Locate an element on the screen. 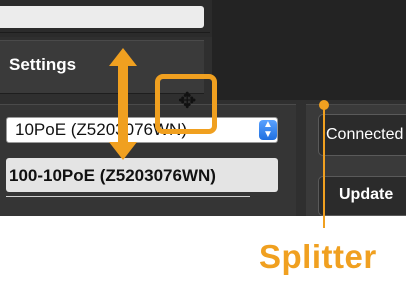 This screenshot has width=406, height=287. update-button-label: Update is located at coordinates (366, 194).